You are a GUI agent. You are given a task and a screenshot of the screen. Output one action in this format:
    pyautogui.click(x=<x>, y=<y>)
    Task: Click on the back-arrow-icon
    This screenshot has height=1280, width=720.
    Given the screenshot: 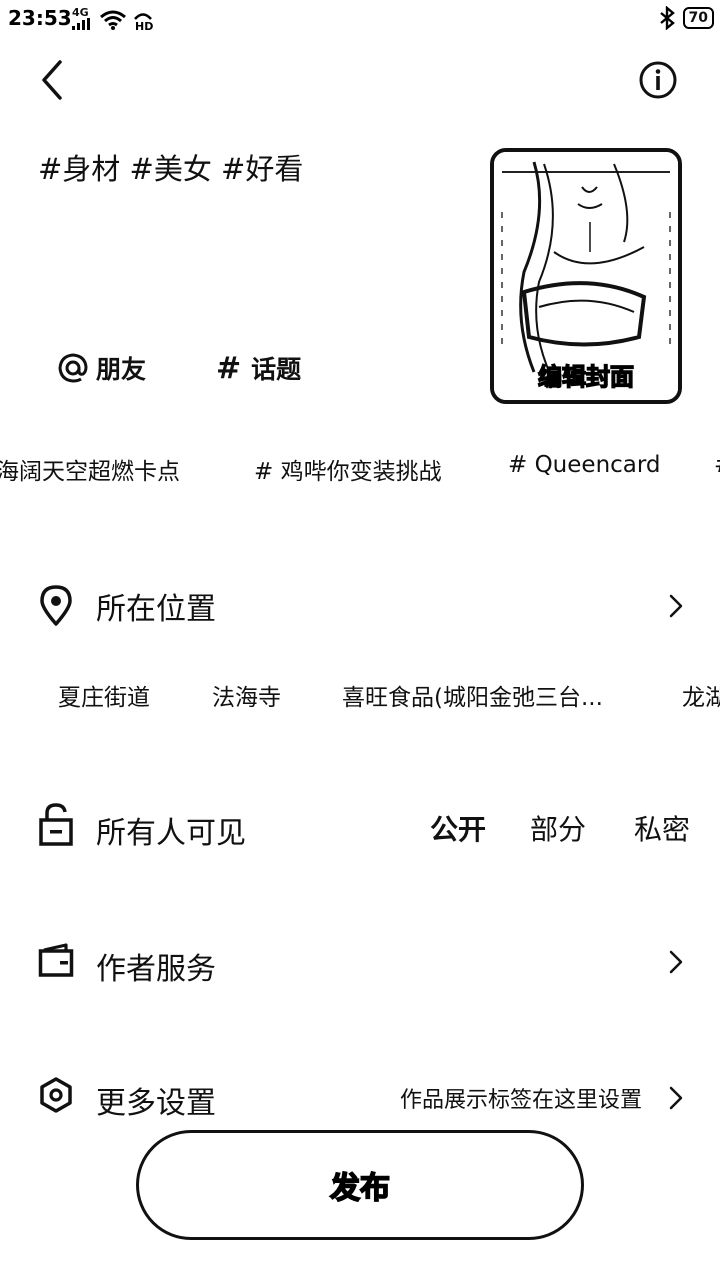 What is the action you would take?
    pyautogui.click(x=52, y=80)
    